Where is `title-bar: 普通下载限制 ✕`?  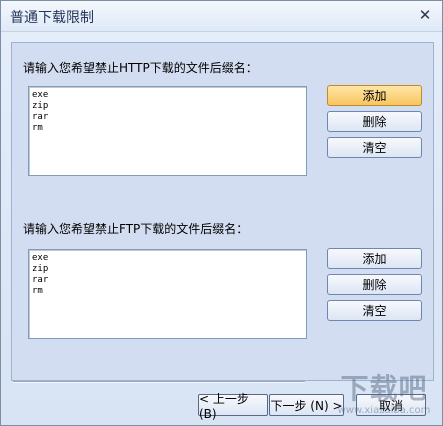
title-bar: 普通下载限制 ✕ is located at coordinates (221, 16).